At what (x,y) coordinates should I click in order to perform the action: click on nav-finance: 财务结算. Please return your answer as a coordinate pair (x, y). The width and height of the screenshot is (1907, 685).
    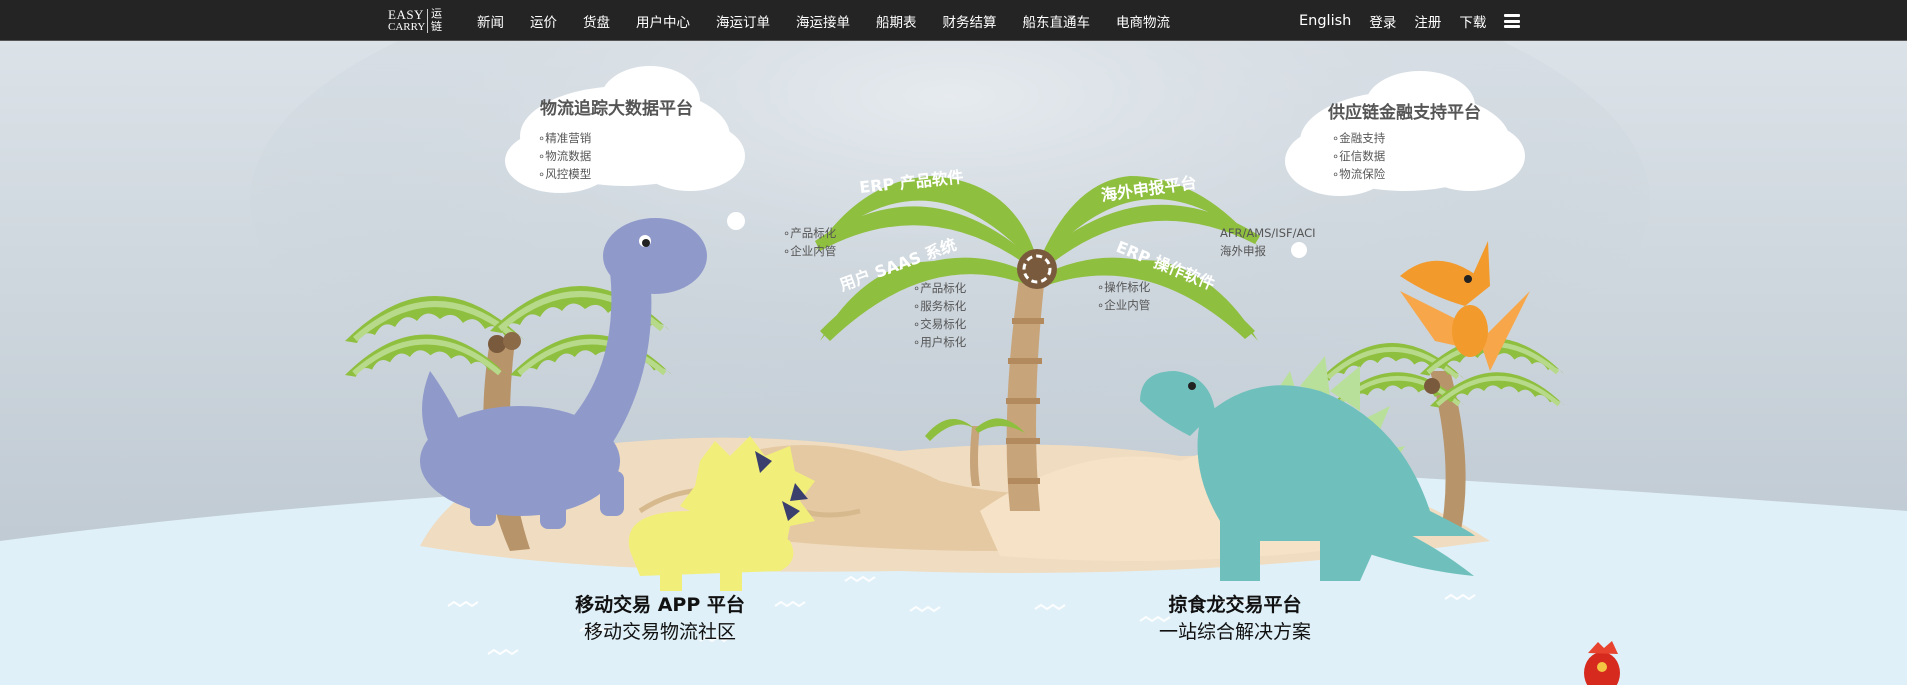
    Looking at the image, I should click on (970, 21).